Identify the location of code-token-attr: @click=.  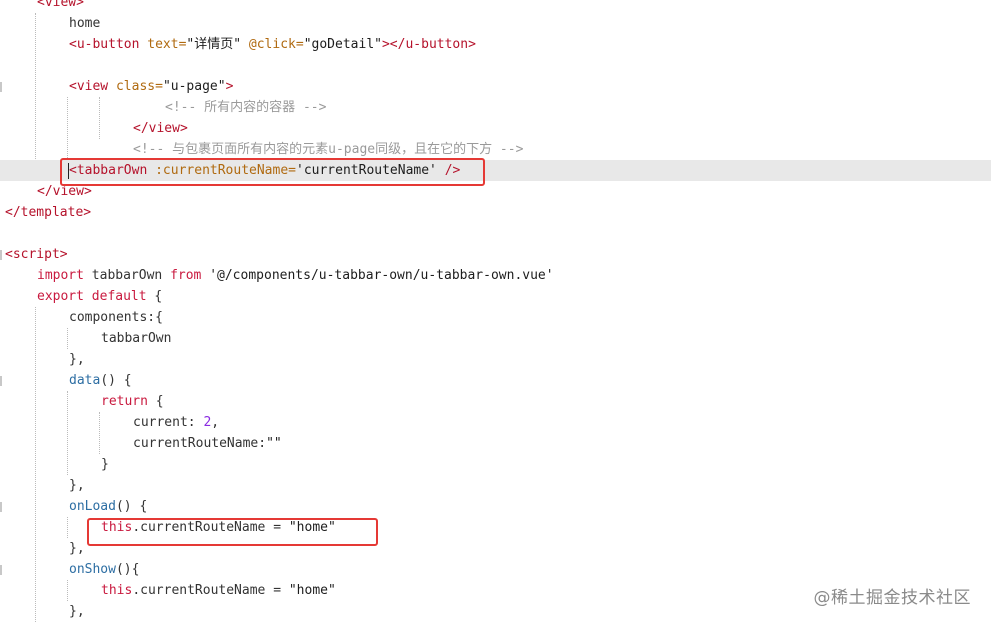
(276, 44).